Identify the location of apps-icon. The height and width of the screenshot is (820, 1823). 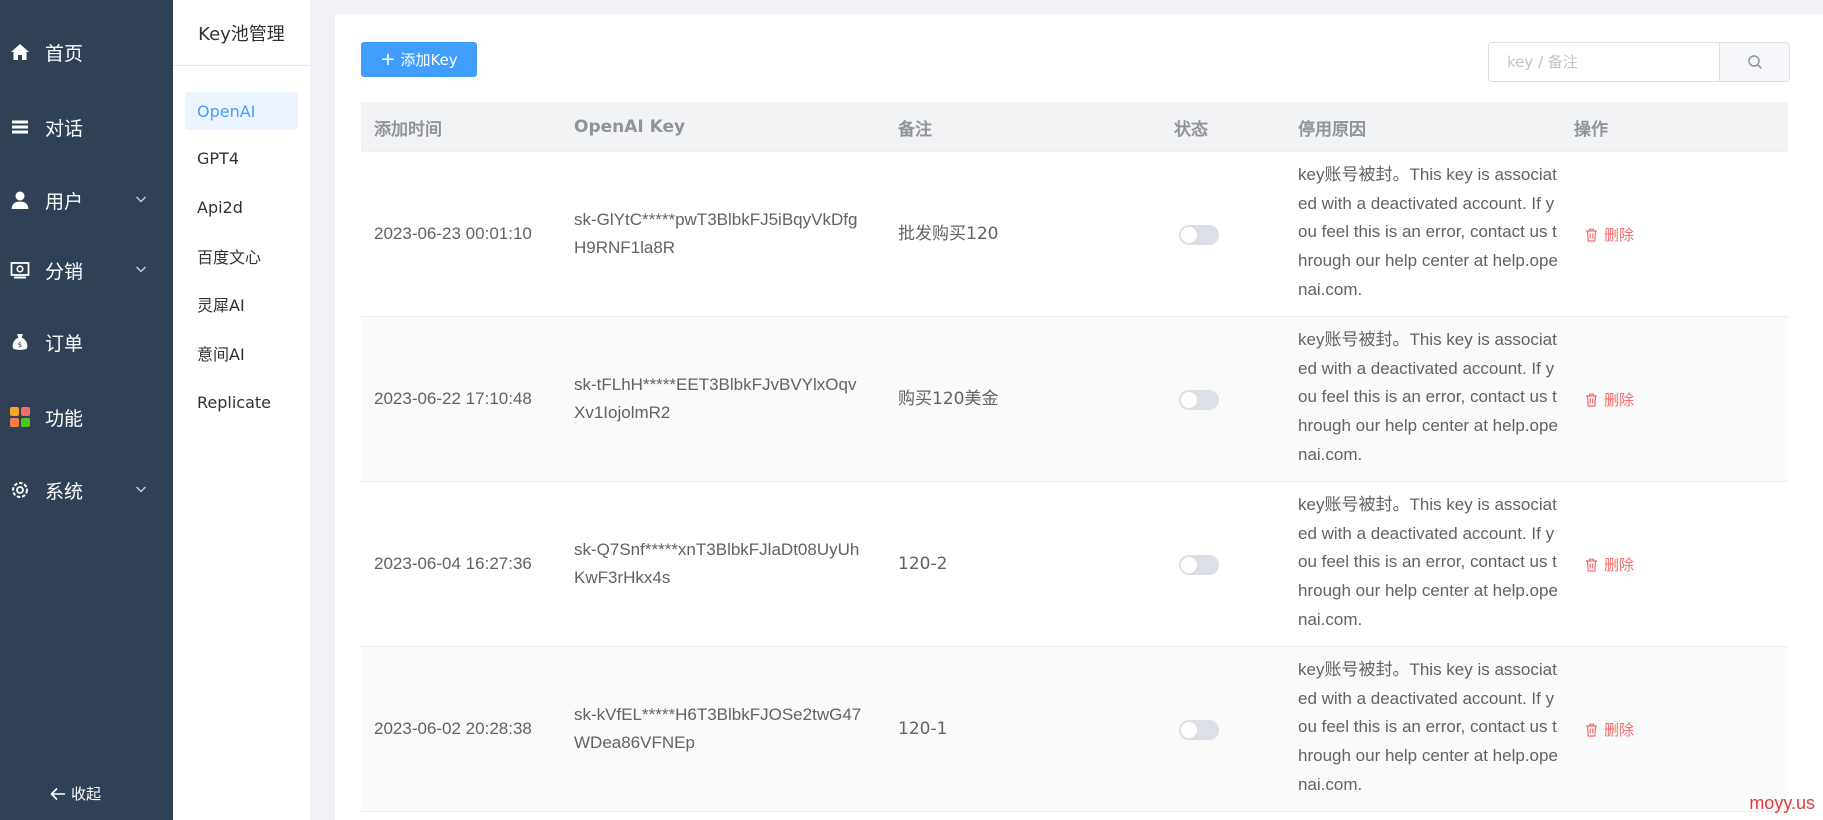
(20, 417).